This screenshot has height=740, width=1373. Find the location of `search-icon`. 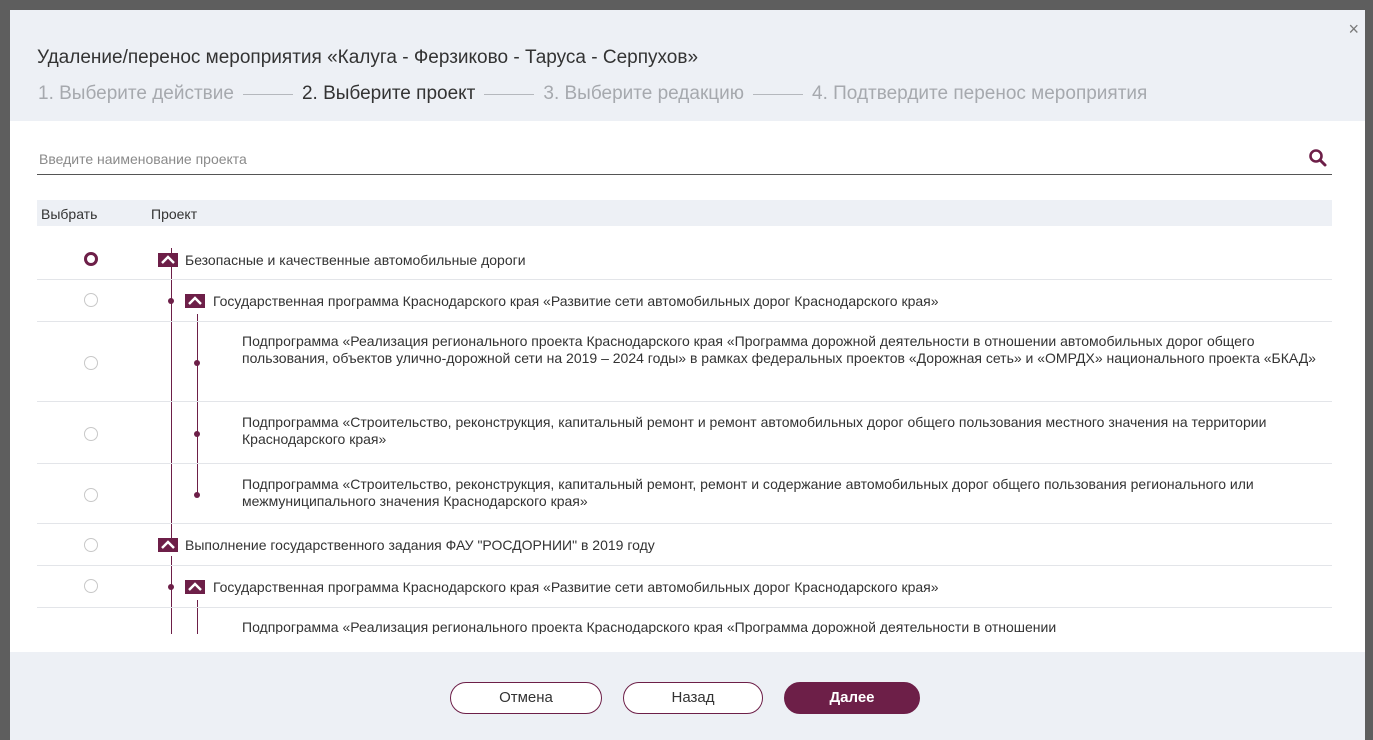

search-icon is located at coordinates (1318, 158).